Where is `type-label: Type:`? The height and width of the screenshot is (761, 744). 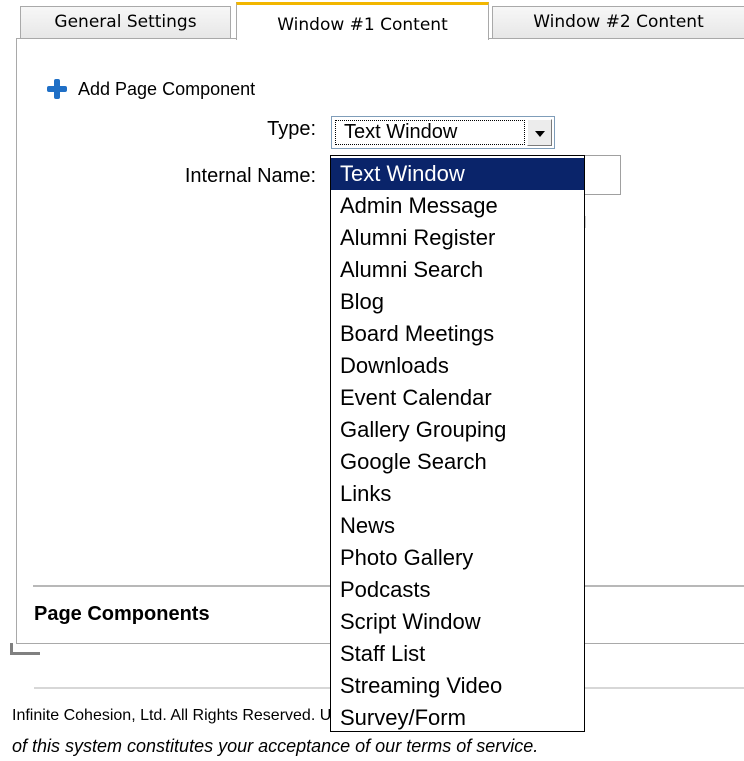
type-label: Type: is located at coordinates (291, 129).